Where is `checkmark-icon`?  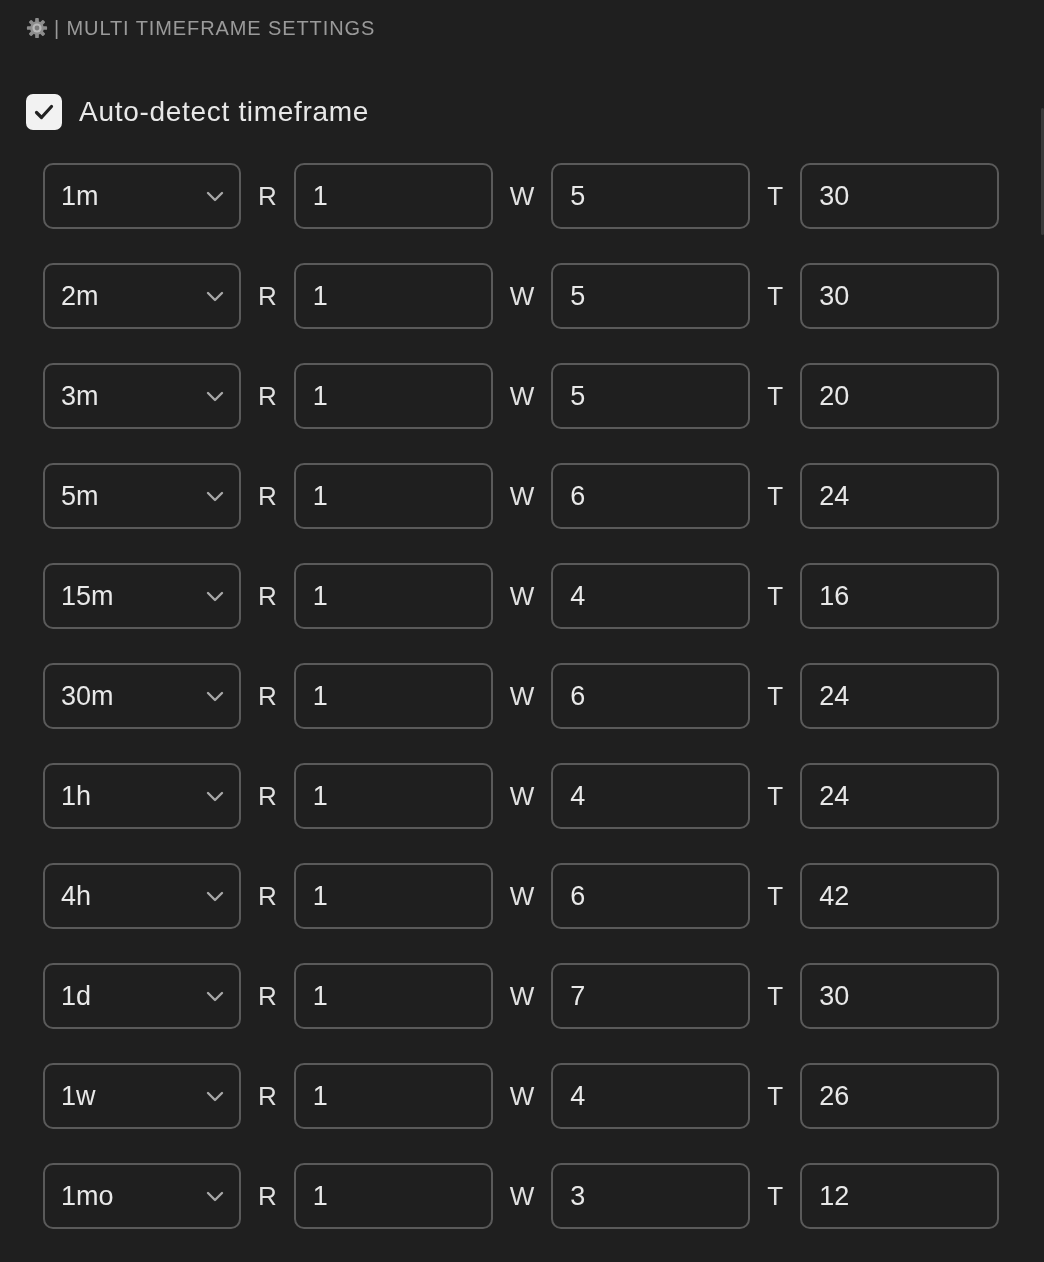 checkmark-icon is located at coordinates (44, 112).